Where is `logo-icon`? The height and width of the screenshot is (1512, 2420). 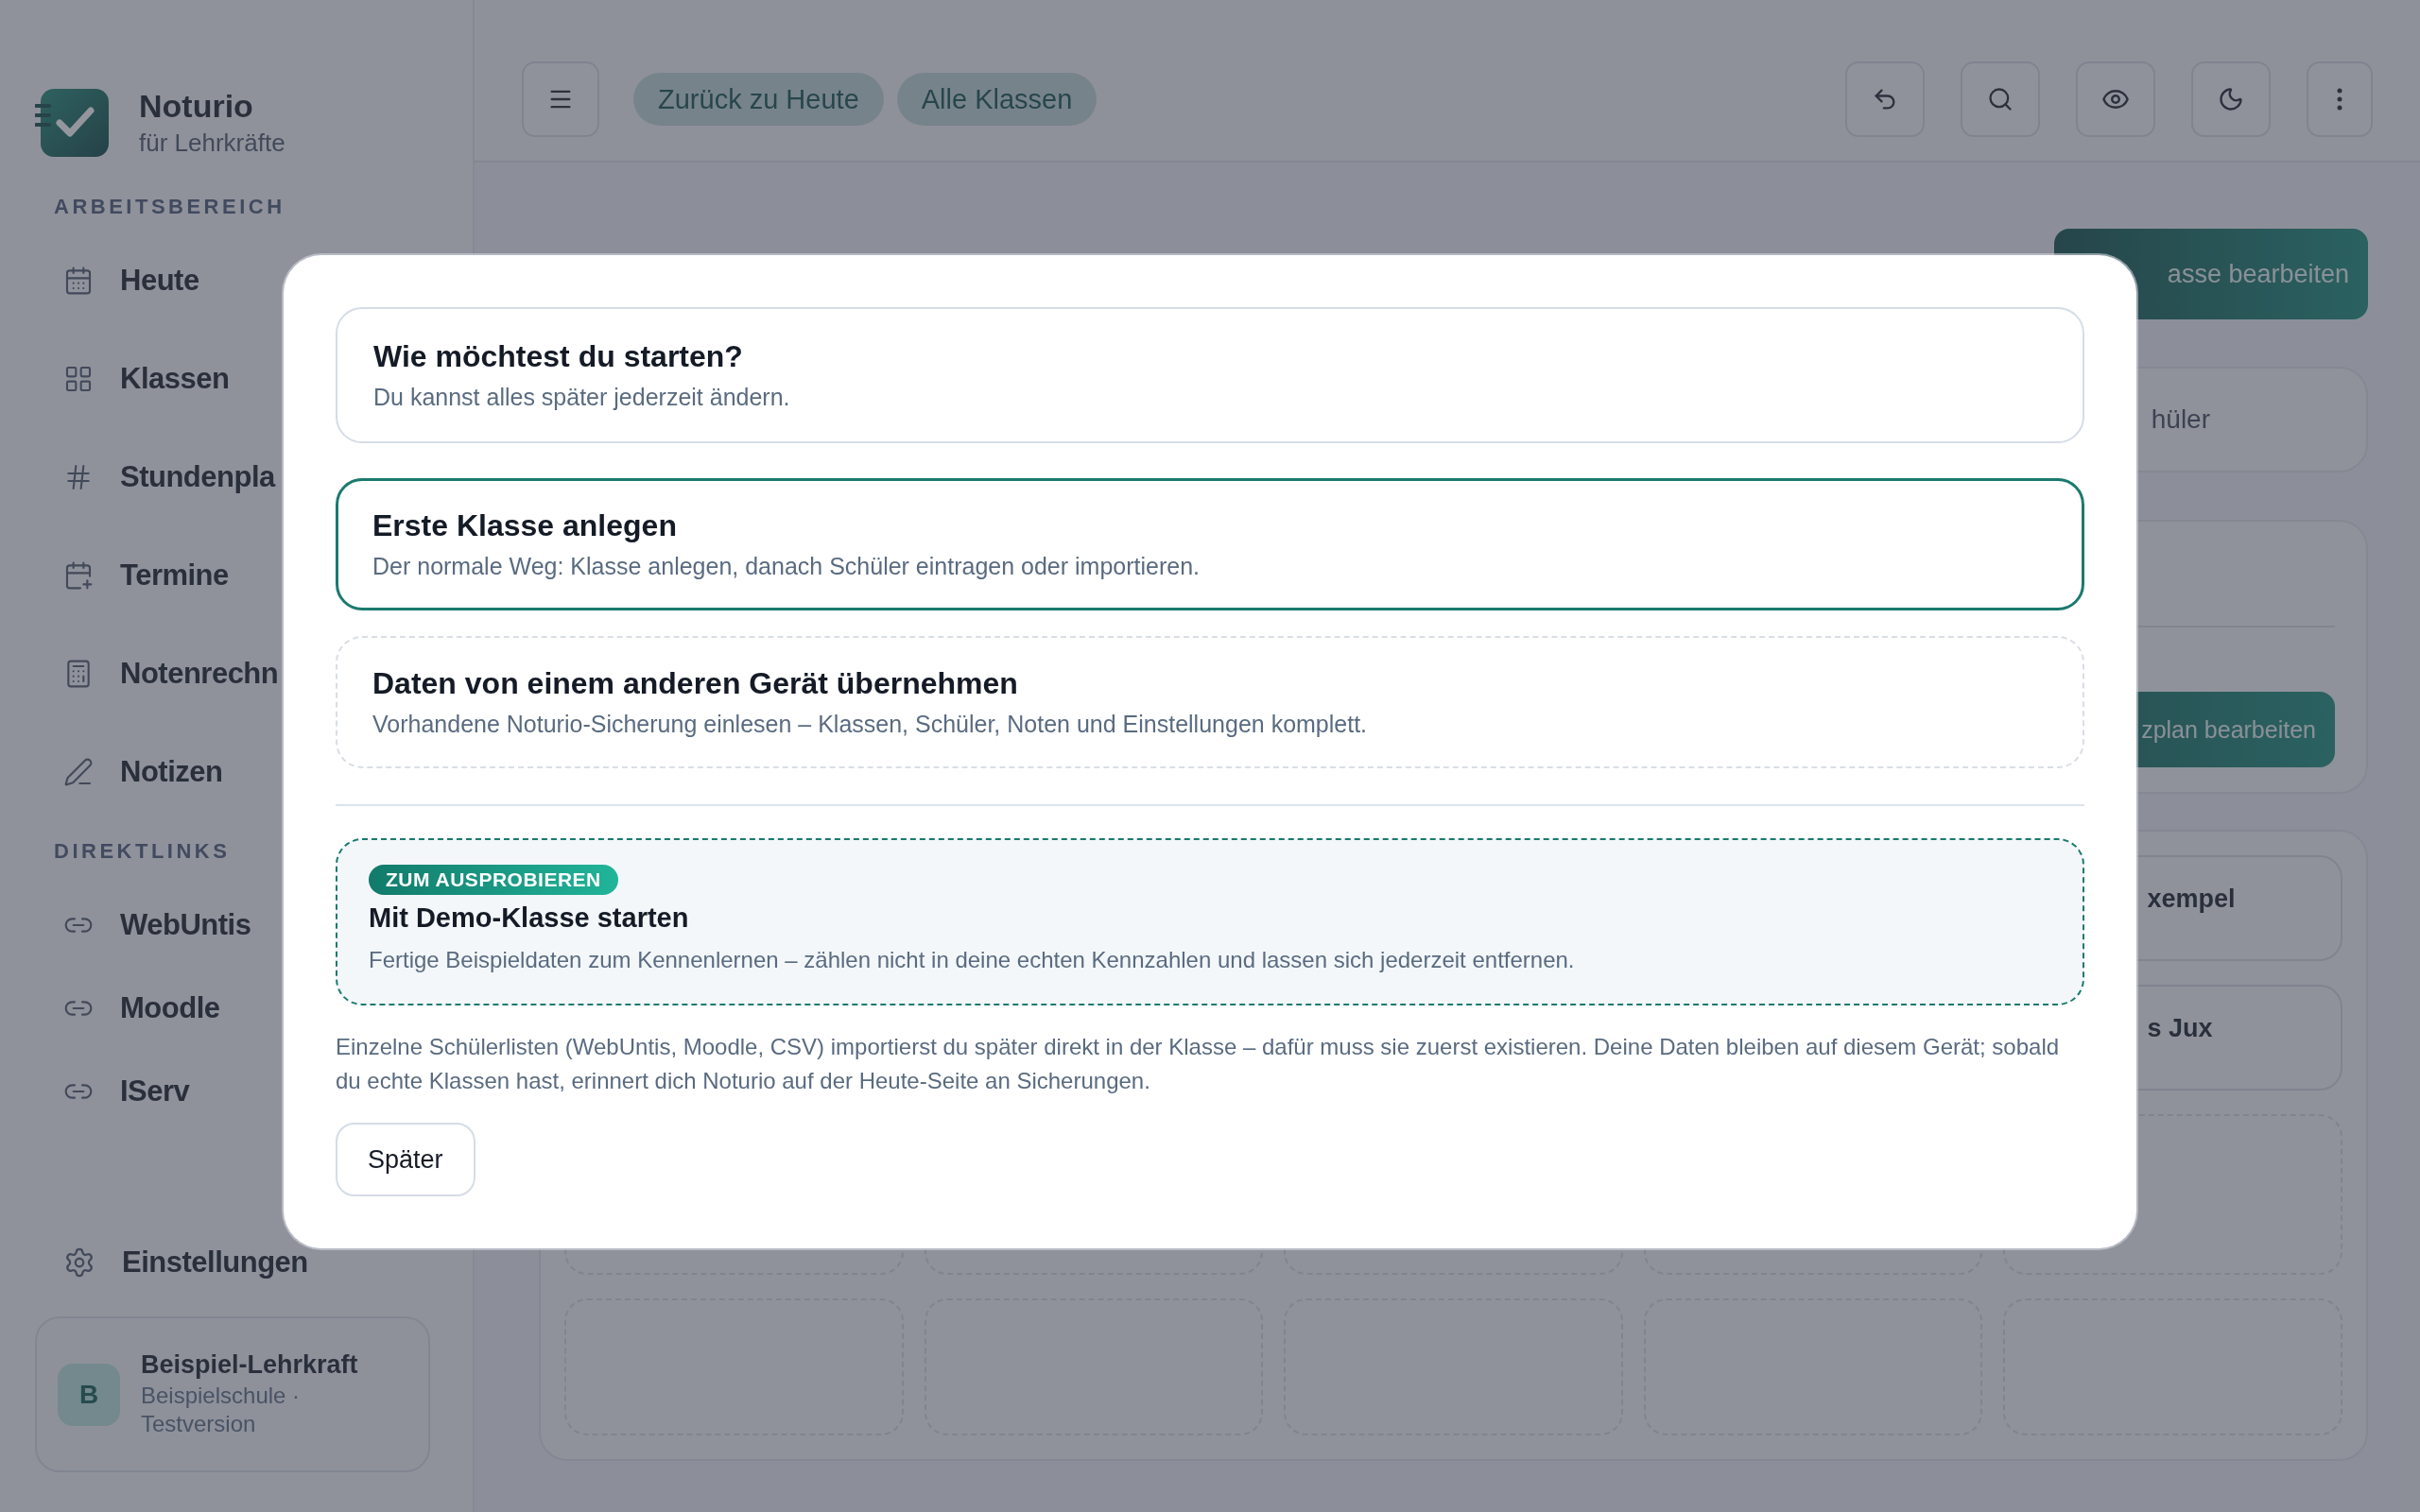 logo-icon is located at coordinates (73, 123).